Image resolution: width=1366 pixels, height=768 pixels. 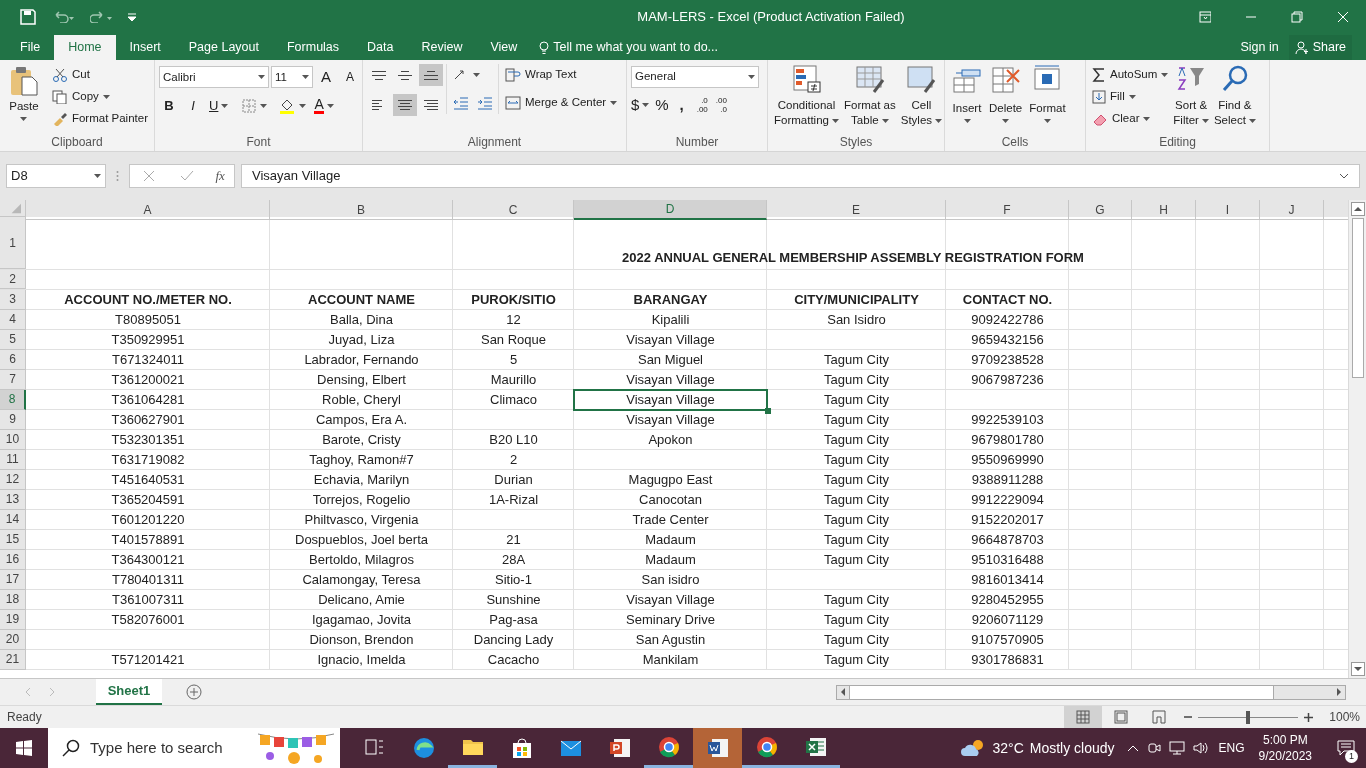 What do you see at coordinates (193, 105) in the screenshot?
I see `italic-button: I` at bounding box center [193, 105].